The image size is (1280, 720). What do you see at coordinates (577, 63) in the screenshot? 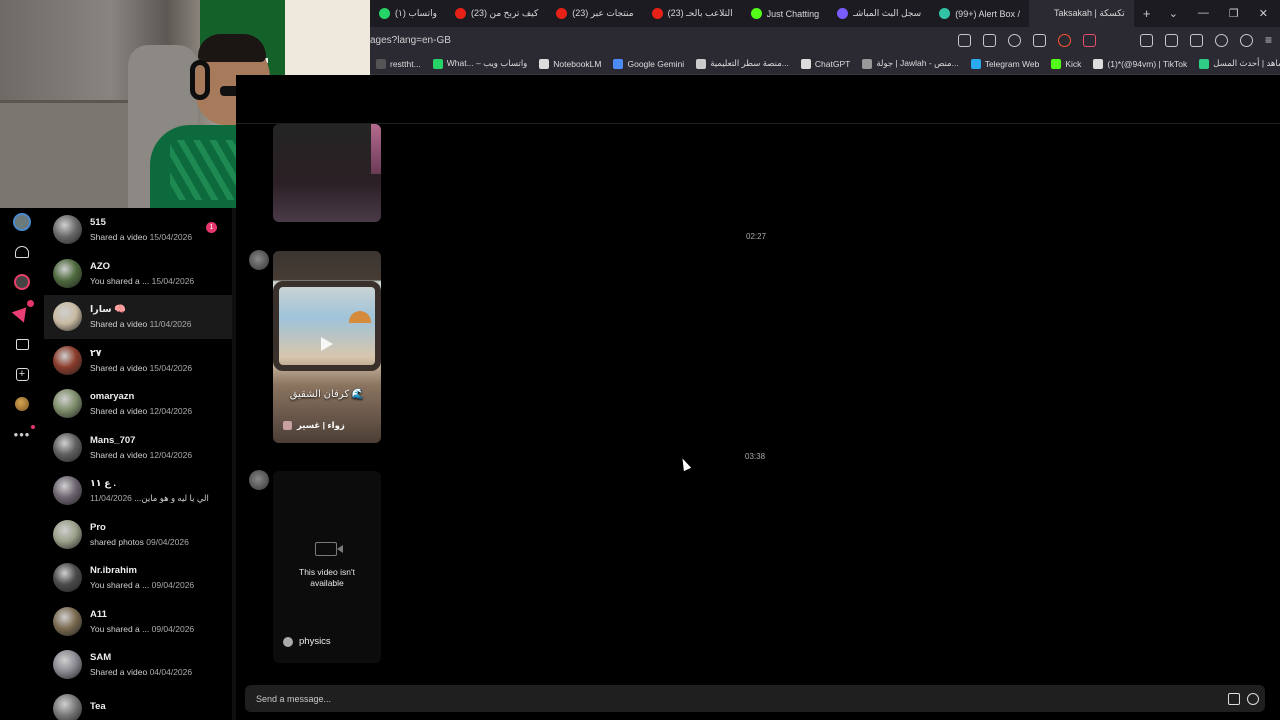
I see `bookmark-label: NotebookLM` at bounding box center [577, 63].